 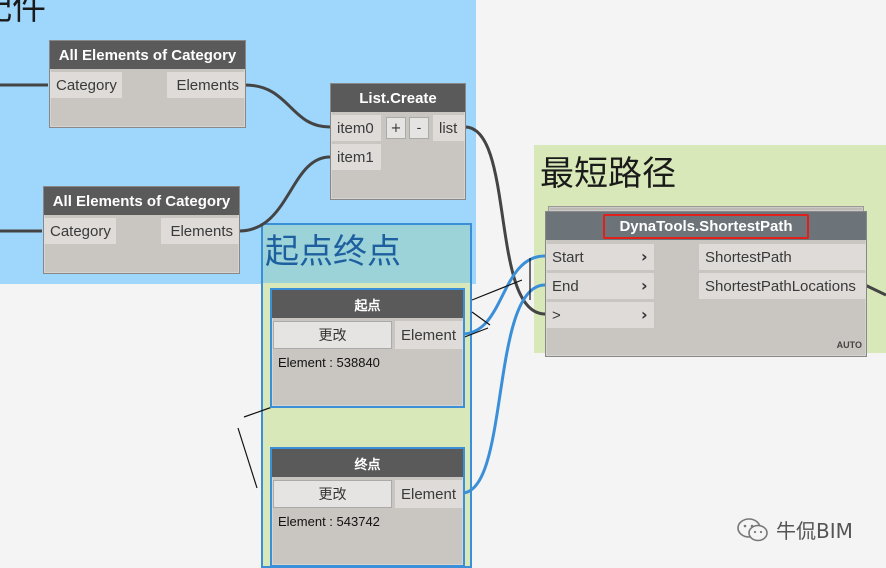 I want to click on remove-input-button: -, so click(x=419, y=128).